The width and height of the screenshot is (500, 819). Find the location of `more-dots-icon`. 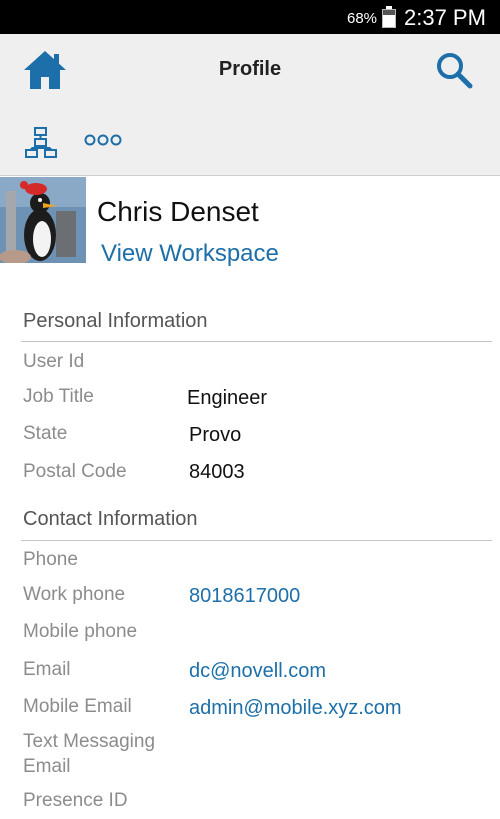

more-dots-icon is located at coordinates (103, 140).